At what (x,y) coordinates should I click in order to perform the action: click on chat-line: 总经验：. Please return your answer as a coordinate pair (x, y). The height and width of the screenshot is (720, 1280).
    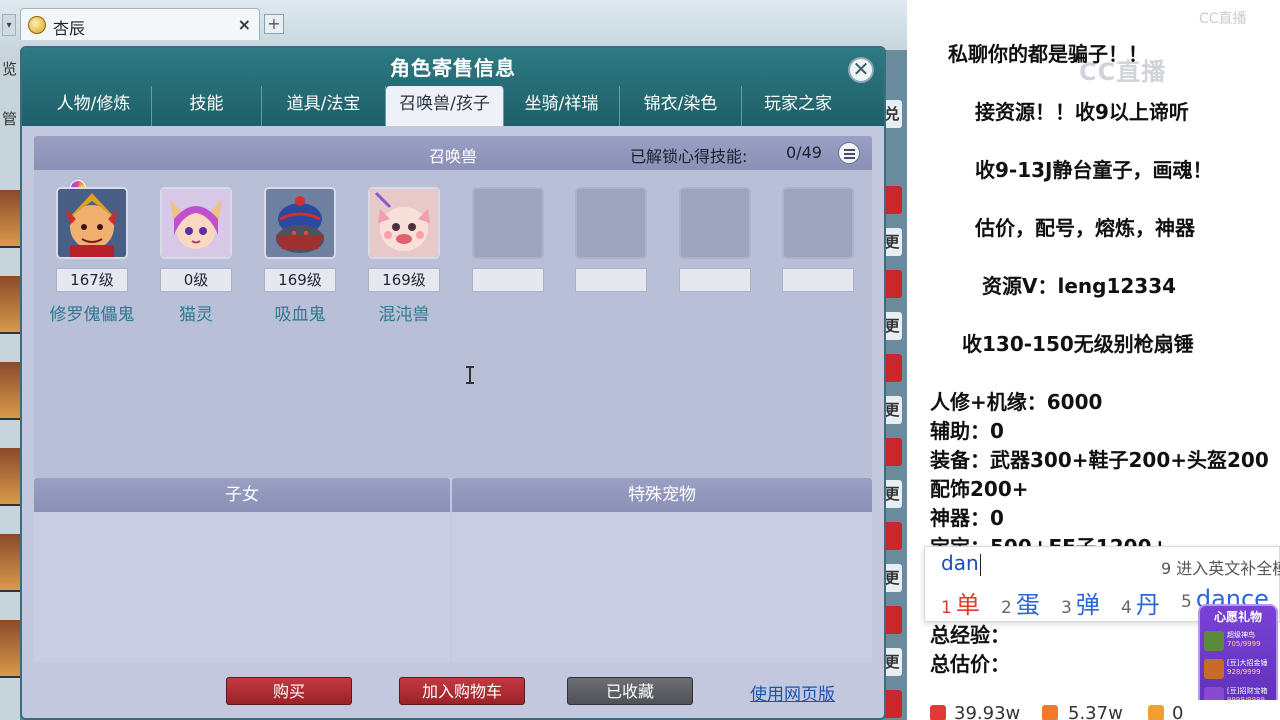
    Looking at the image, I should click on (970, 635).